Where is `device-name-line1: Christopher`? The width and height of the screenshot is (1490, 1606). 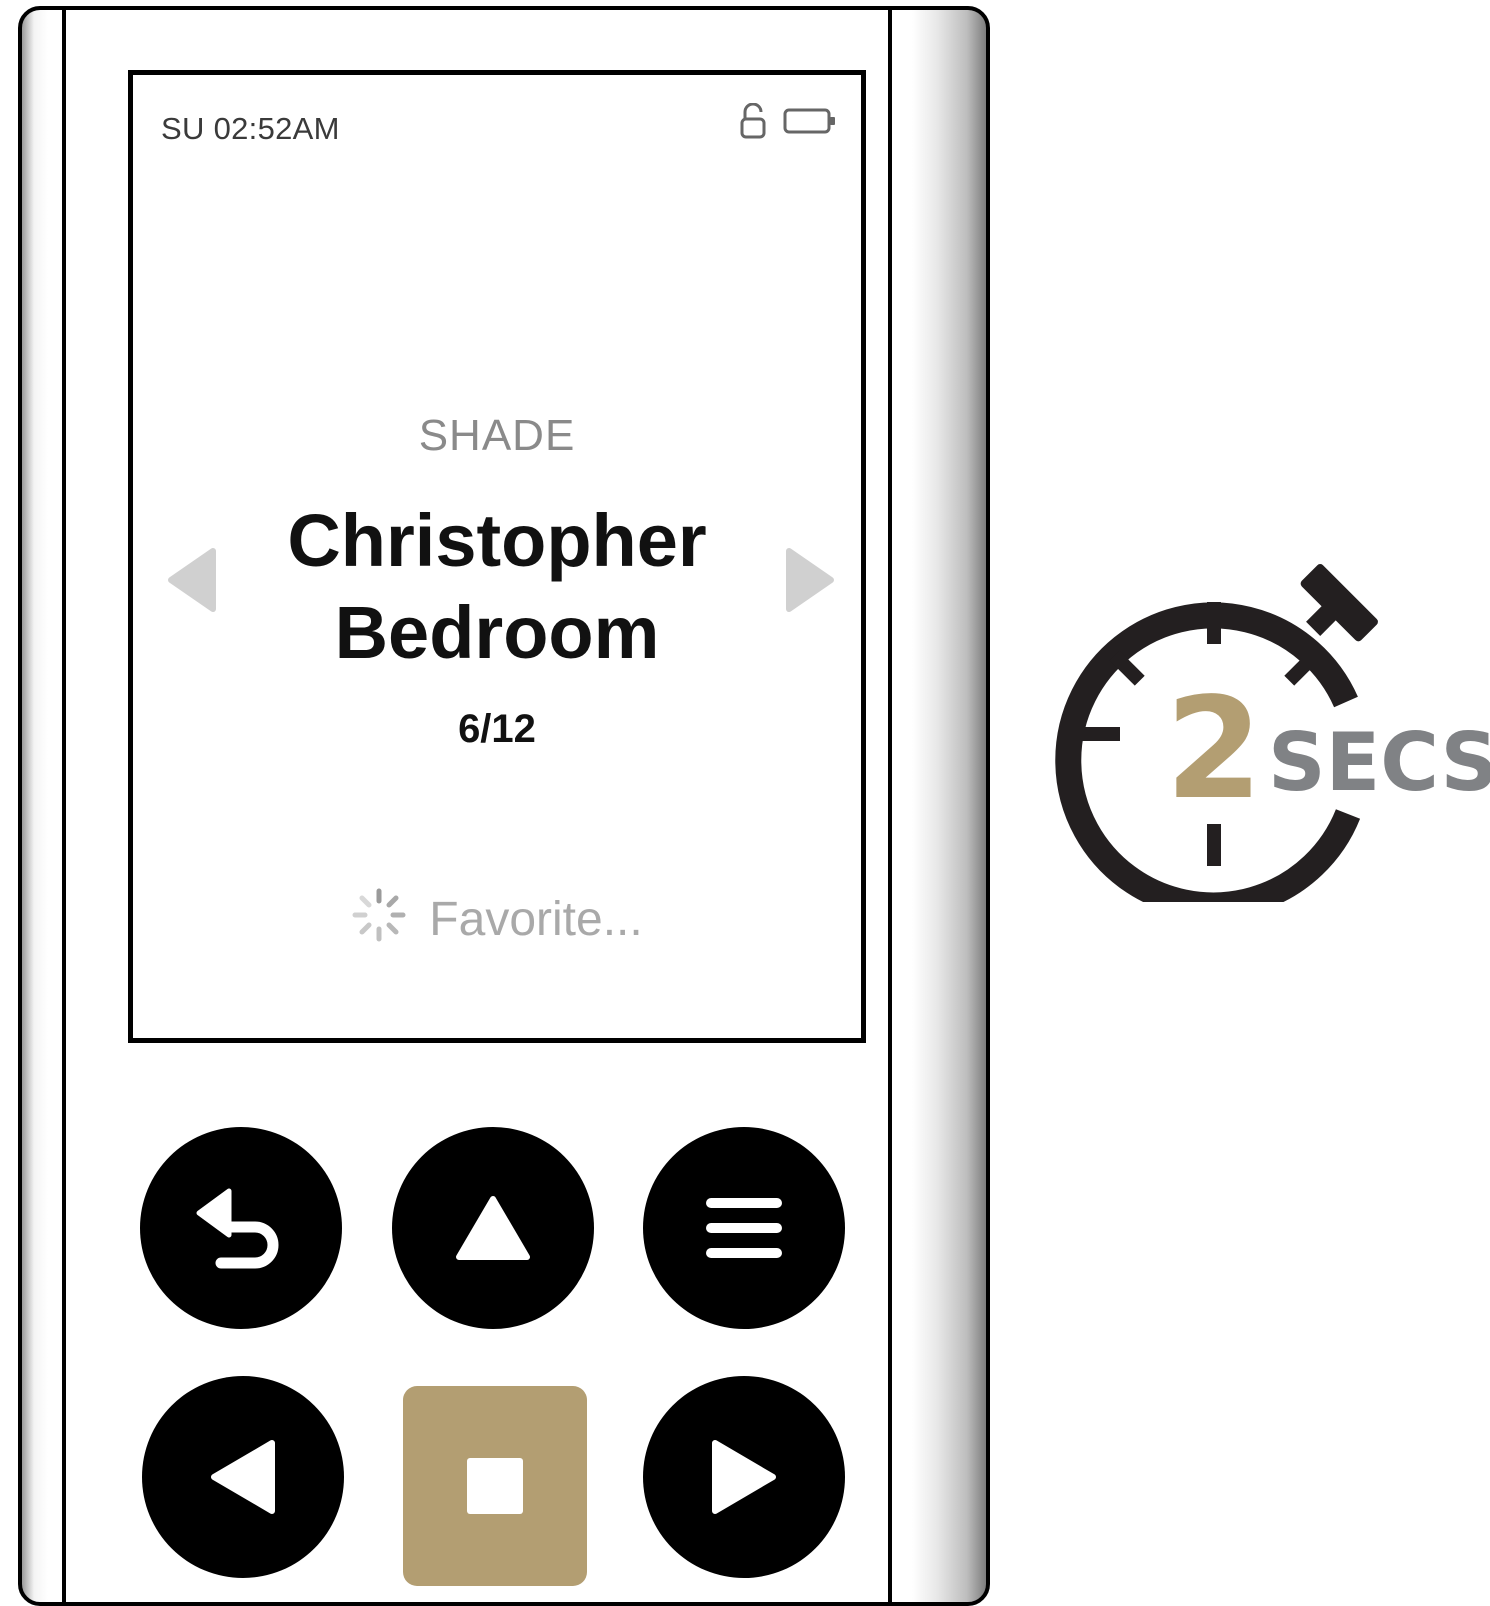 device-name-line1: Christopher is located at coordinates (497, 540).